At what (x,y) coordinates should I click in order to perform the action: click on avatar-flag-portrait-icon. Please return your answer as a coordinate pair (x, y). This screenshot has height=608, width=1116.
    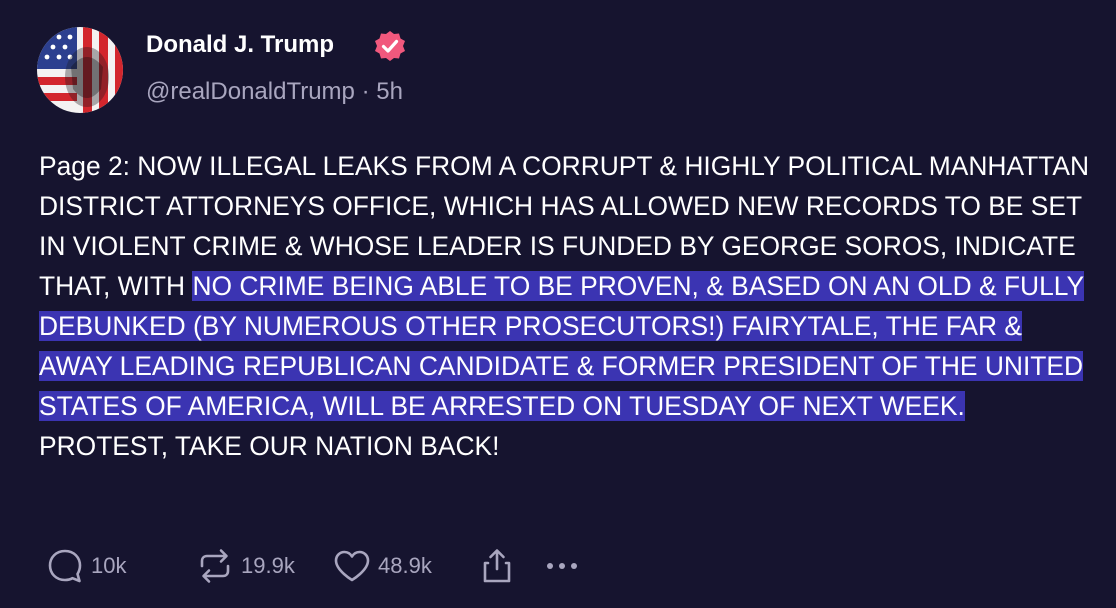
    Looking at the image, I should click on (80, 70).